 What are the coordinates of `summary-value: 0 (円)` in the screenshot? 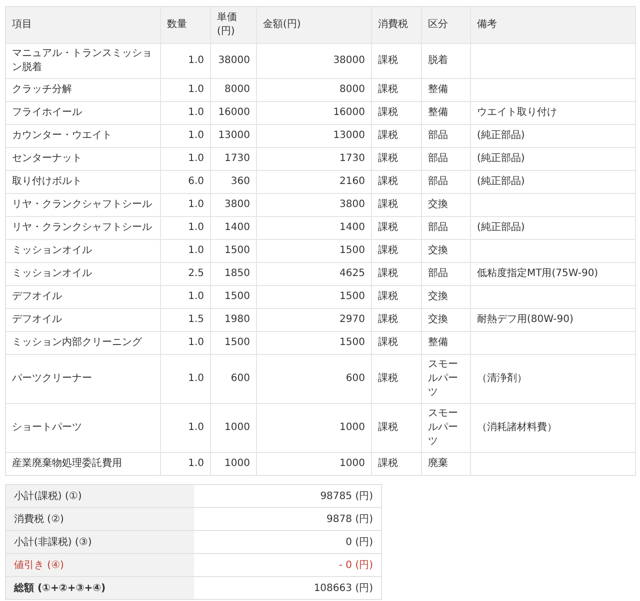 It's located at (288, 542).